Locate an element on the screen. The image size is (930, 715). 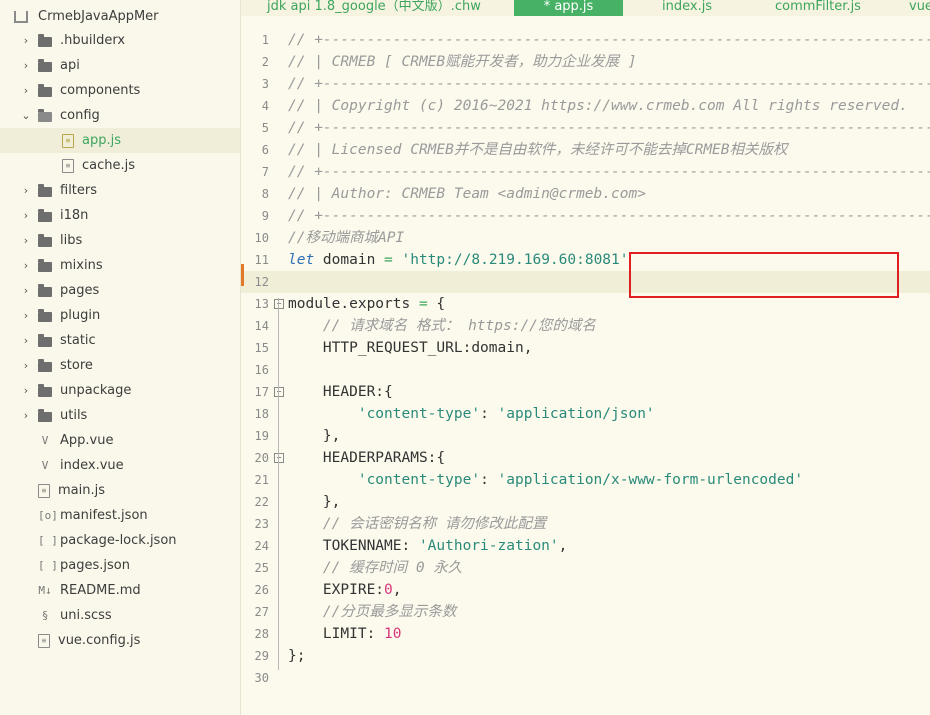
code-line: 26 EXPIRE:0, is located at coordinates (585, 590).